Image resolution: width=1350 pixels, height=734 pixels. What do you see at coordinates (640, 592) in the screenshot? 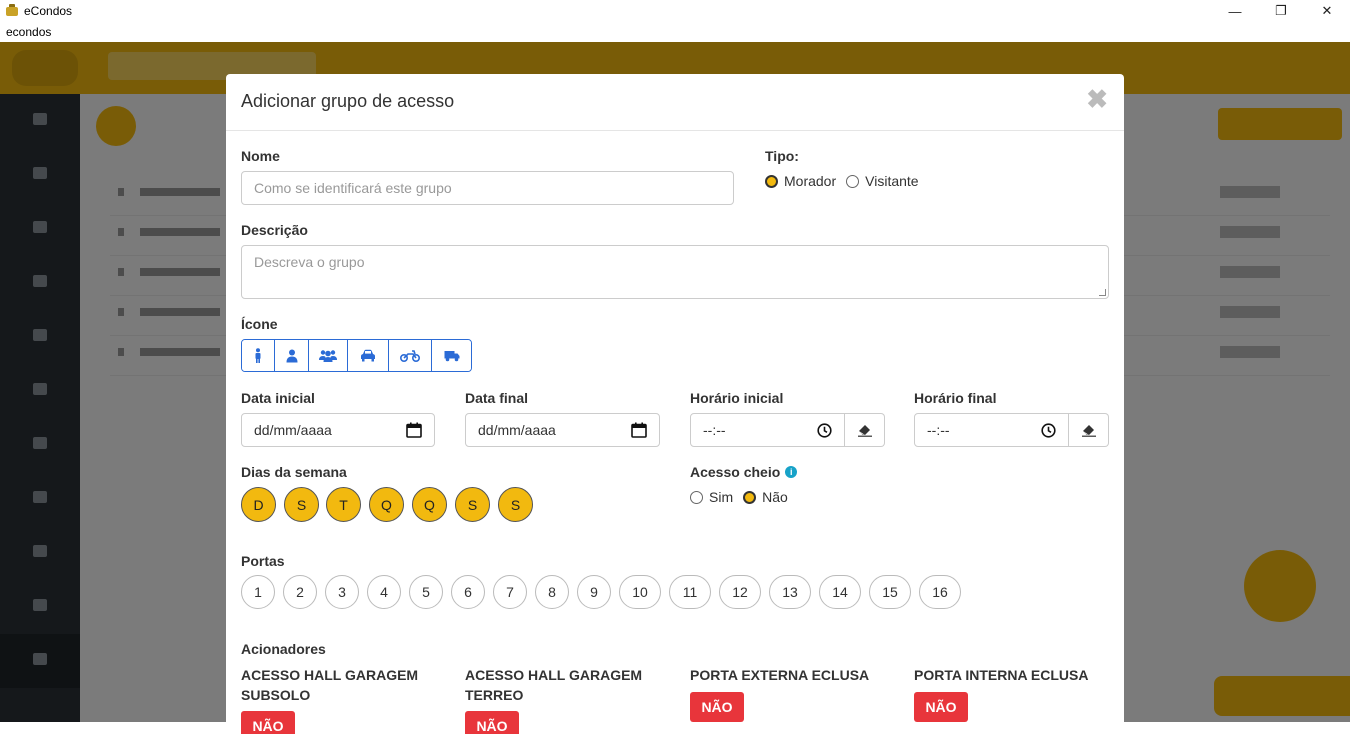
I see `door-button: 10` at bounding box center [640, 592].